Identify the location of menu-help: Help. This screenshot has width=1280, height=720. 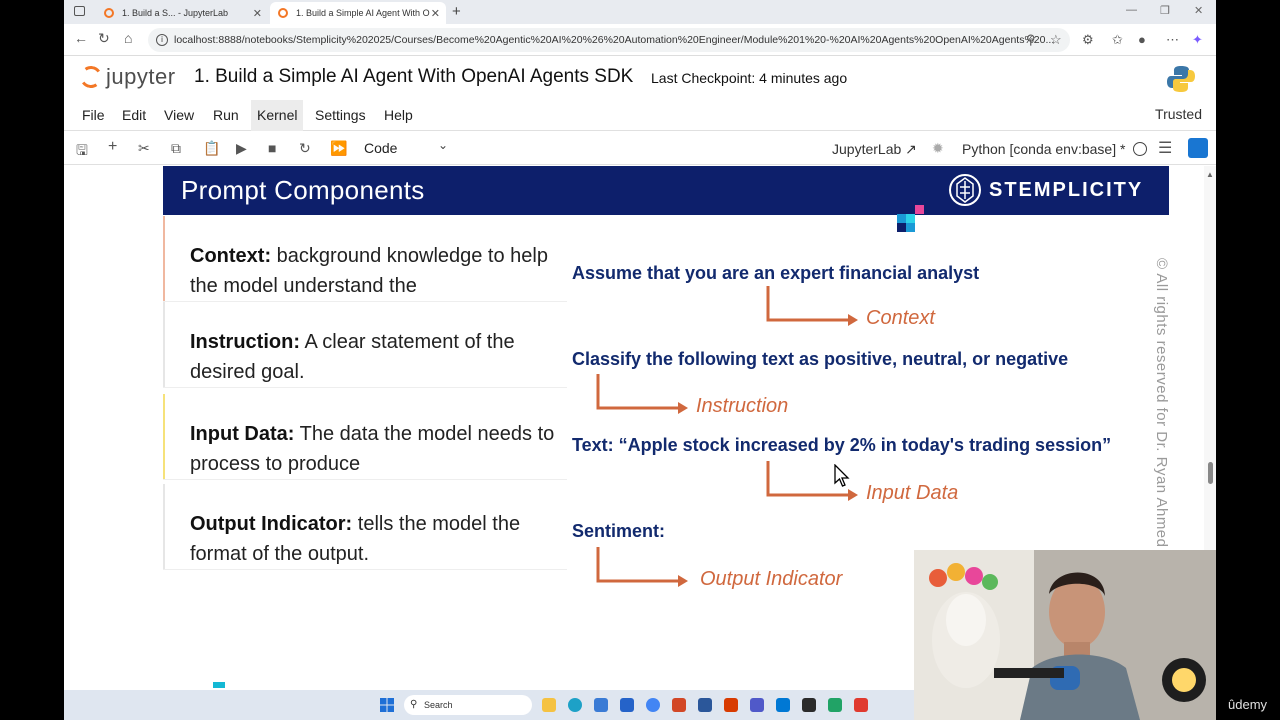
(398, 115).